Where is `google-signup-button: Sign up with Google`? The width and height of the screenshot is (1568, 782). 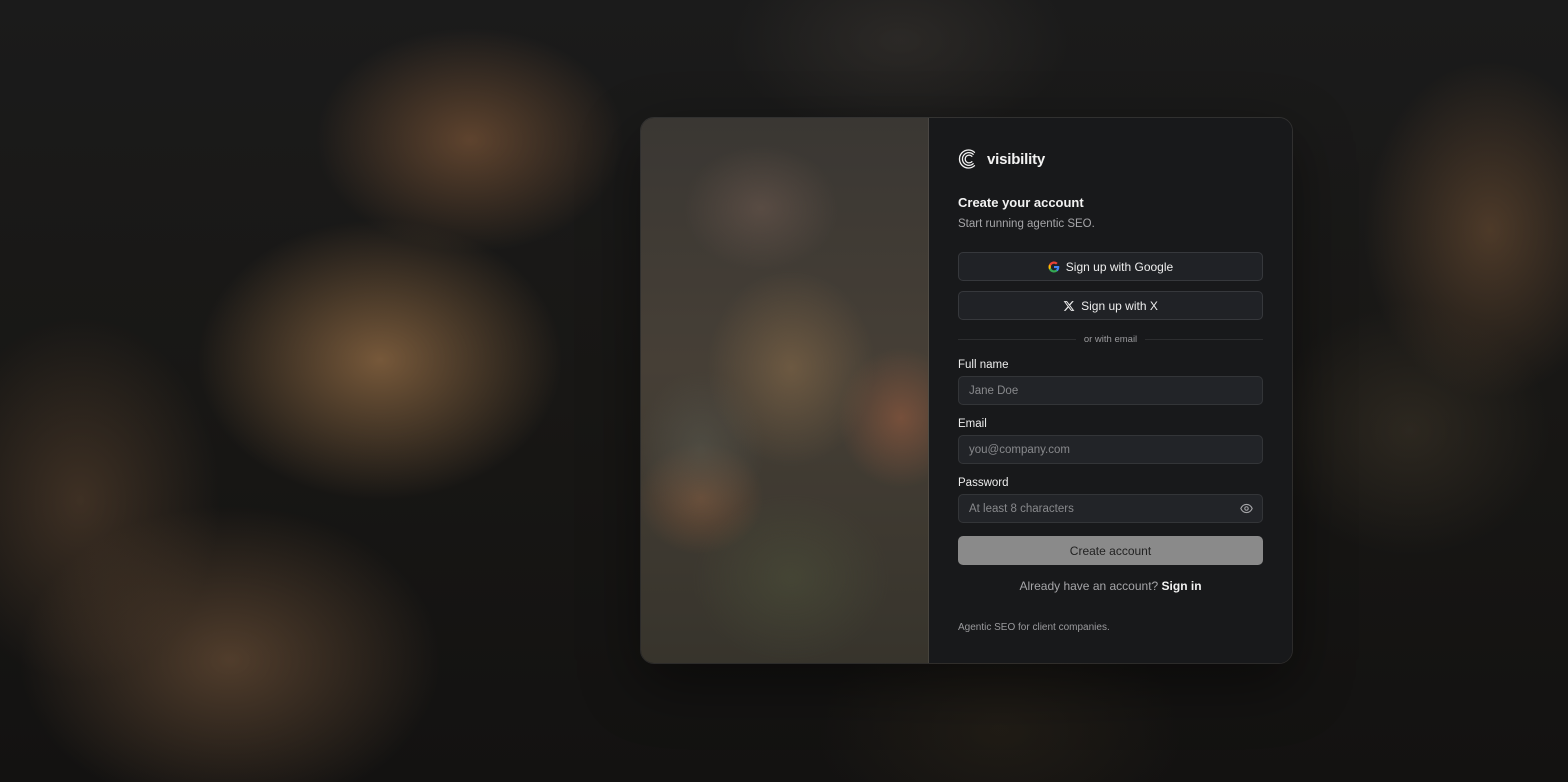
google-signup-button: Sign up with Google is located at coordinates (1110, 266).